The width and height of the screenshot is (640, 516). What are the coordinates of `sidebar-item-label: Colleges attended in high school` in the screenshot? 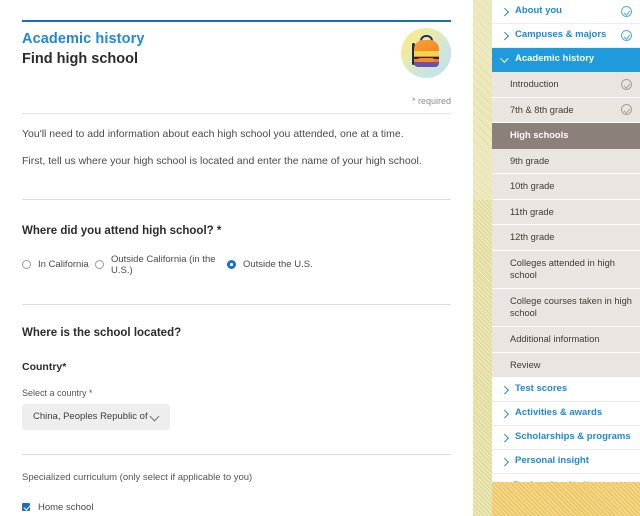 It's located at (562, 269).